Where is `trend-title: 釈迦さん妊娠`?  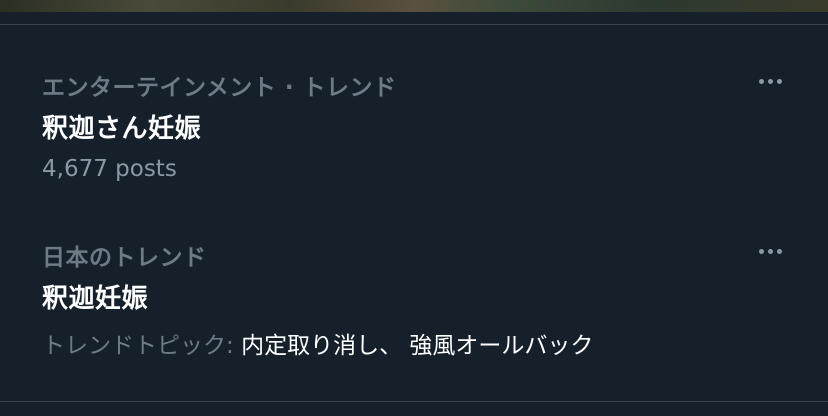 trend-title: 釈迦さん妊娠 is located at coordinates (122, 129).